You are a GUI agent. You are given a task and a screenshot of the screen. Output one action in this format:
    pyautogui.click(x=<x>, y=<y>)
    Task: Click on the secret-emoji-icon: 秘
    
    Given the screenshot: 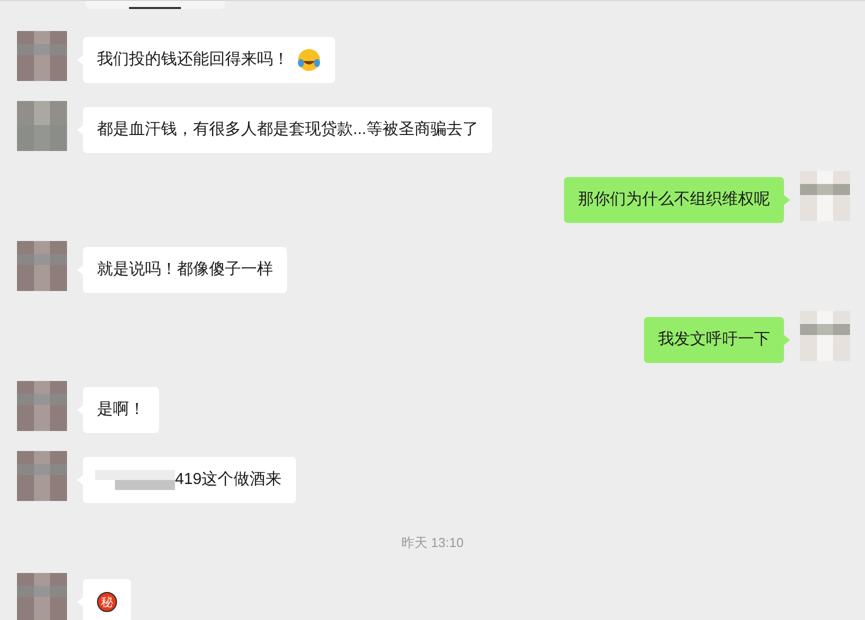 What is the action you would take?
    pyautogui.click(x=107, y=602)
    